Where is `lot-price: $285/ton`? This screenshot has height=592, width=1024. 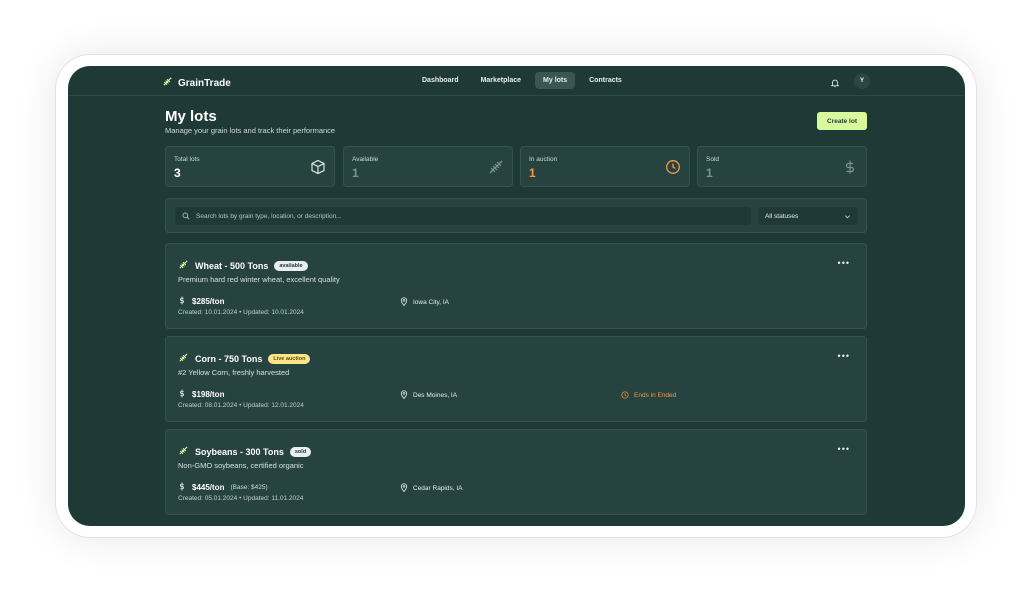 lot-price: $285/ton is located at coordinates (201, 301).